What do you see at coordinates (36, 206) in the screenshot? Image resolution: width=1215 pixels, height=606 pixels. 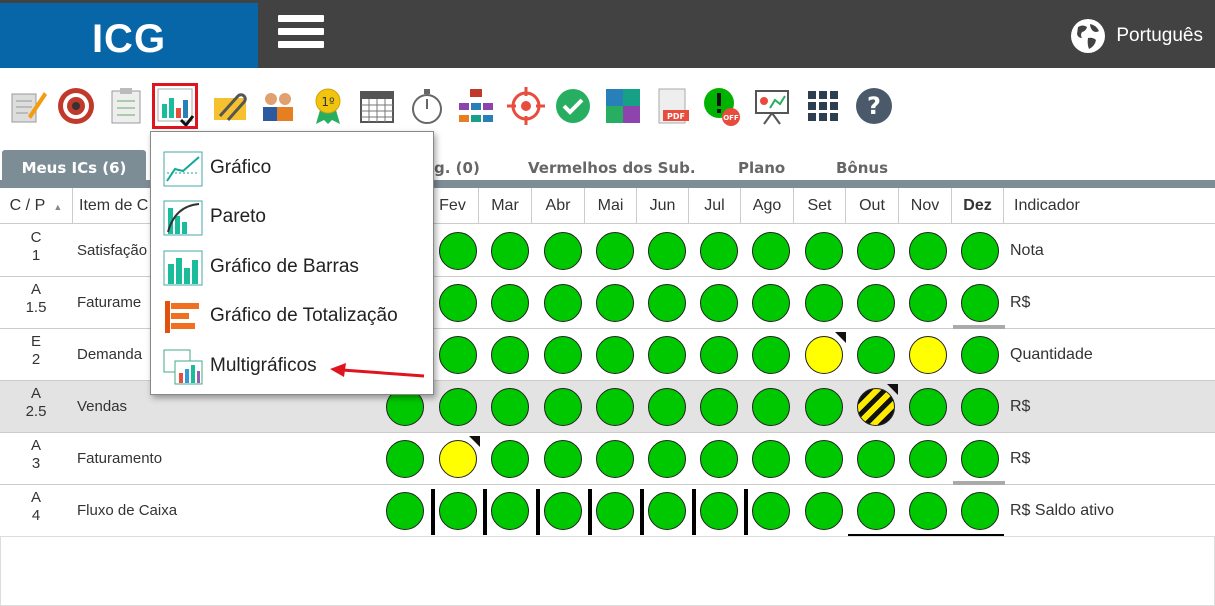 I see `header-cp: C / P ▲` at bounding box center [36, 206].